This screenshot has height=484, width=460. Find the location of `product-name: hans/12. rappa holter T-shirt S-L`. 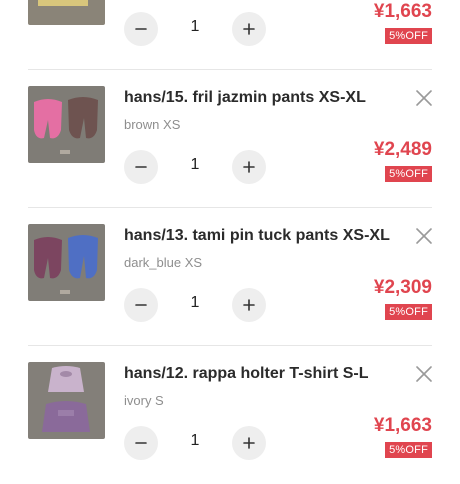

product-name: hans/12. rappa holter T-shirt S-L is located at coordinates (259, 374).